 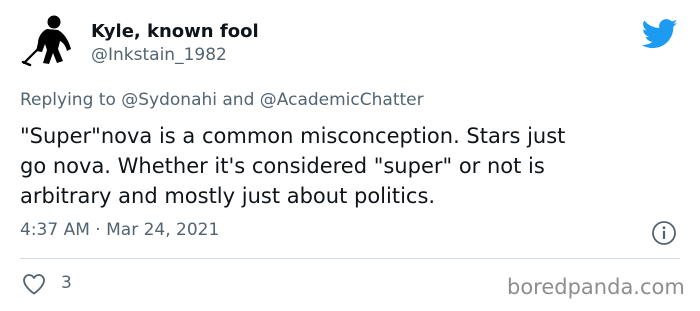 I want to click on mention-link: @AcademicChatter, so click(x=342, y=100).